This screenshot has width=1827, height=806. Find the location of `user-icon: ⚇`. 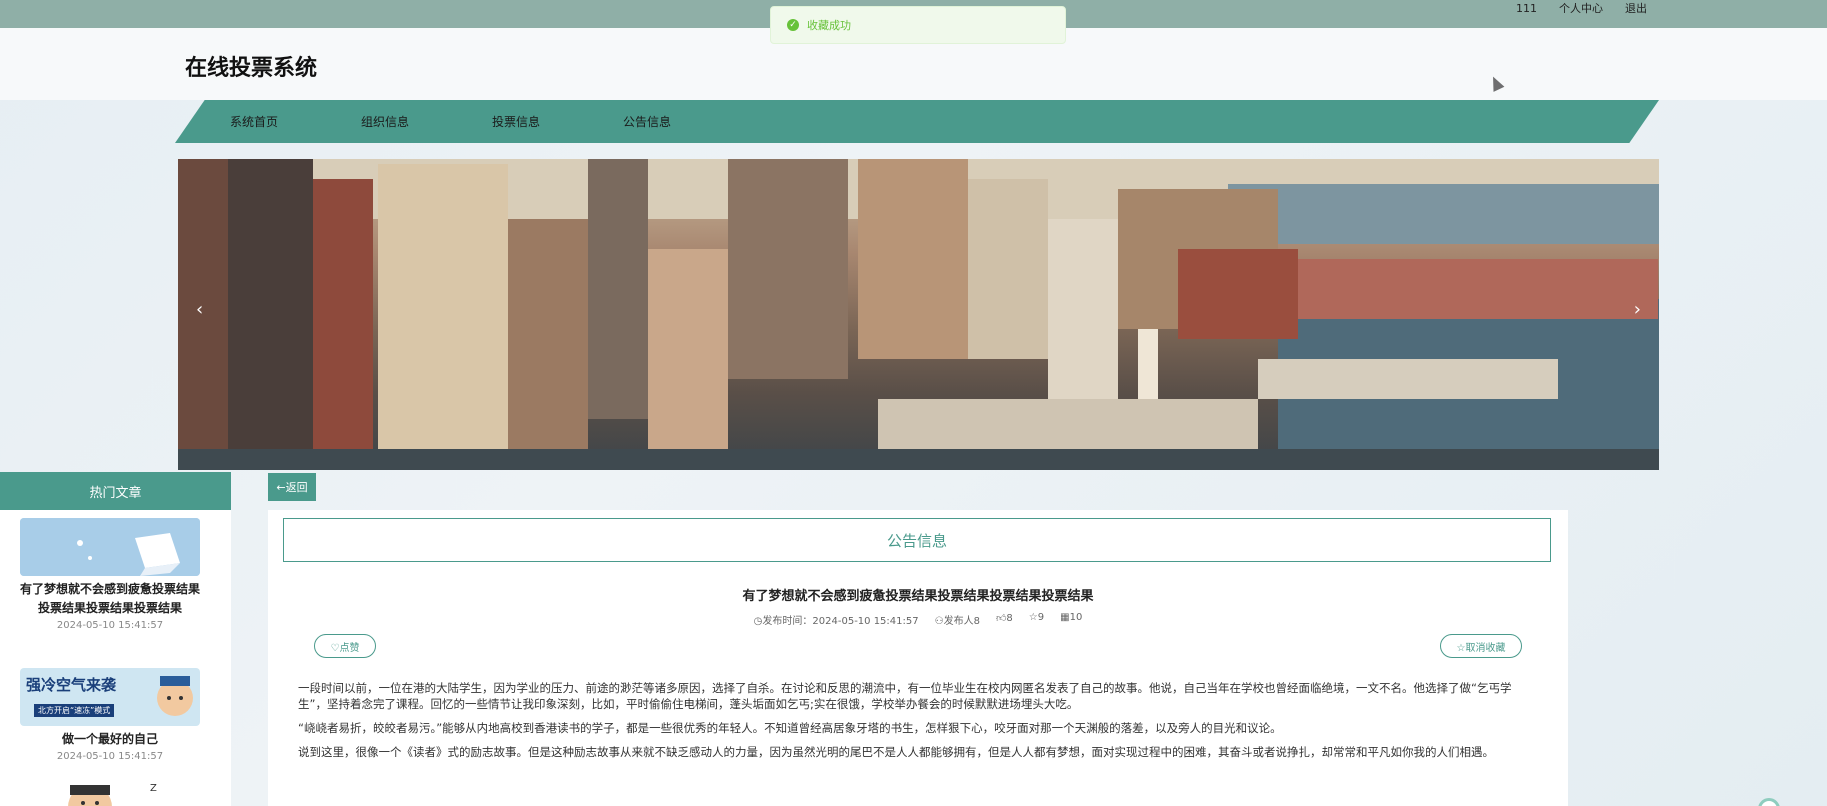

user-icon: ⚇ is located at coordinates (939, 621).